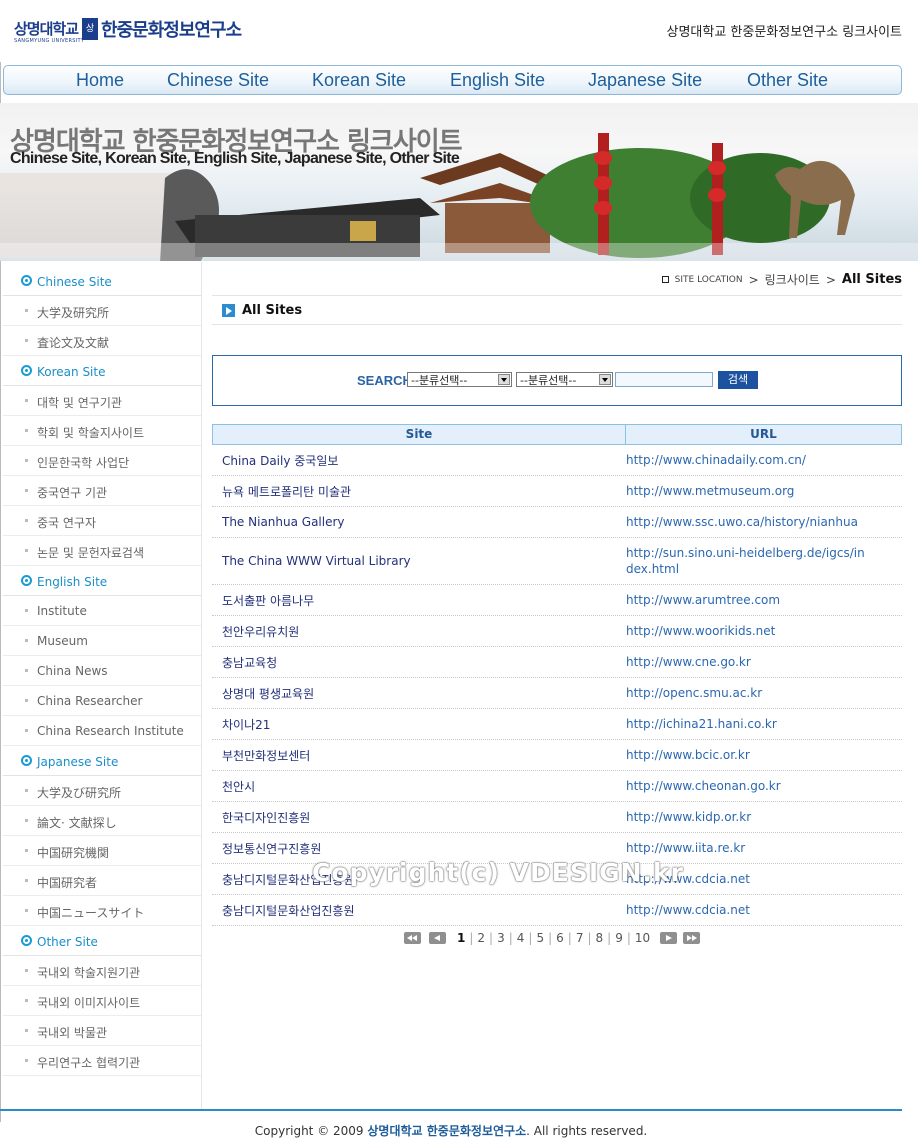  I want to click on next-page-icon, so click(669, 938).